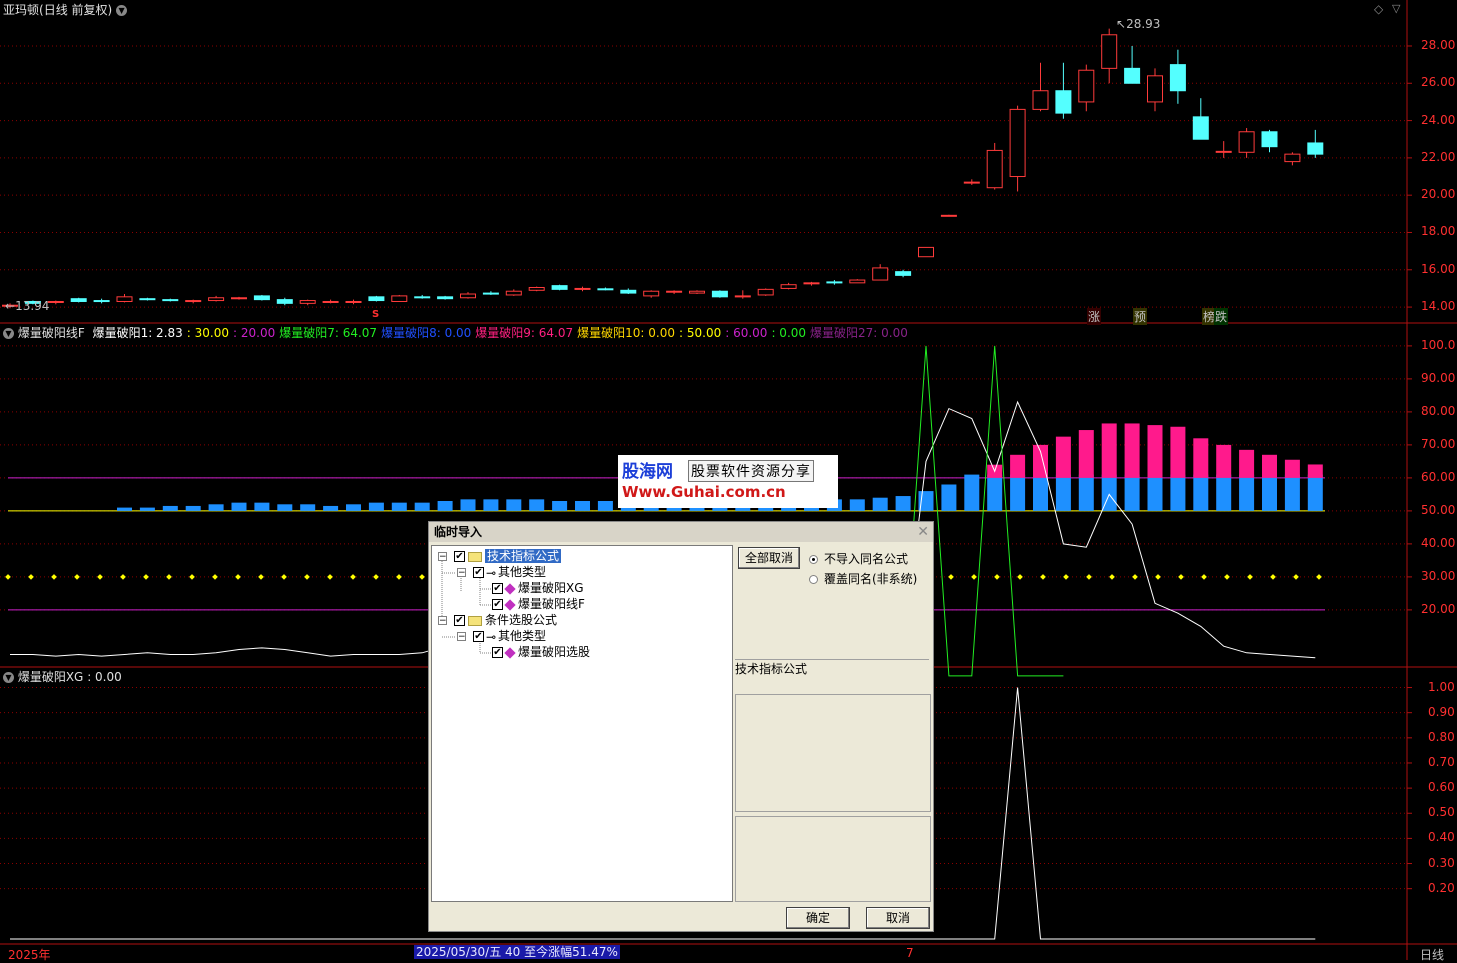 This screenshot has width=1457, height=963. I want to click on marker-forecast: 预, so click(1140, 316).